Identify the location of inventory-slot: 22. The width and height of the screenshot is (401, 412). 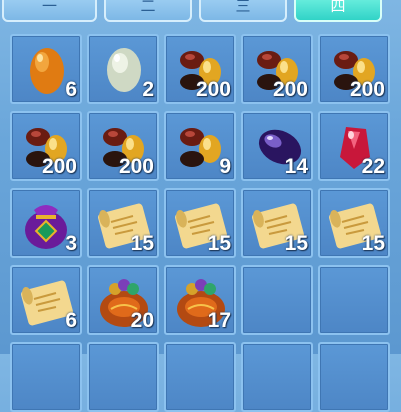
(354, 146).